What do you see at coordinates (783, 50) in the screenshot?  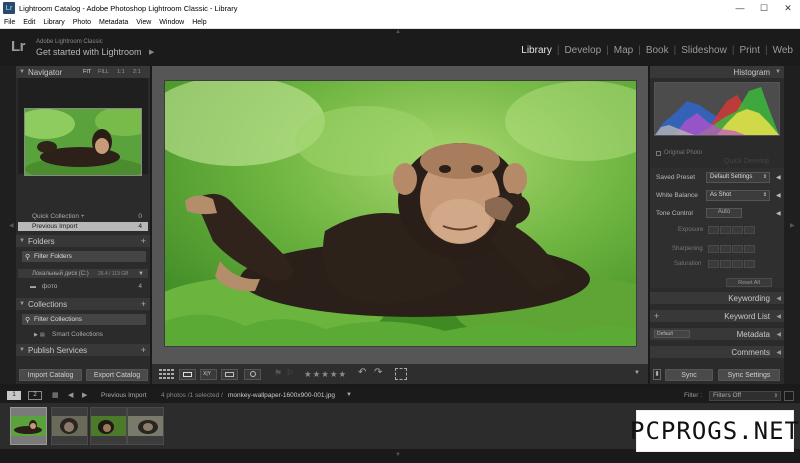 I see `module-web: Web` at bounding box center [783, 50].